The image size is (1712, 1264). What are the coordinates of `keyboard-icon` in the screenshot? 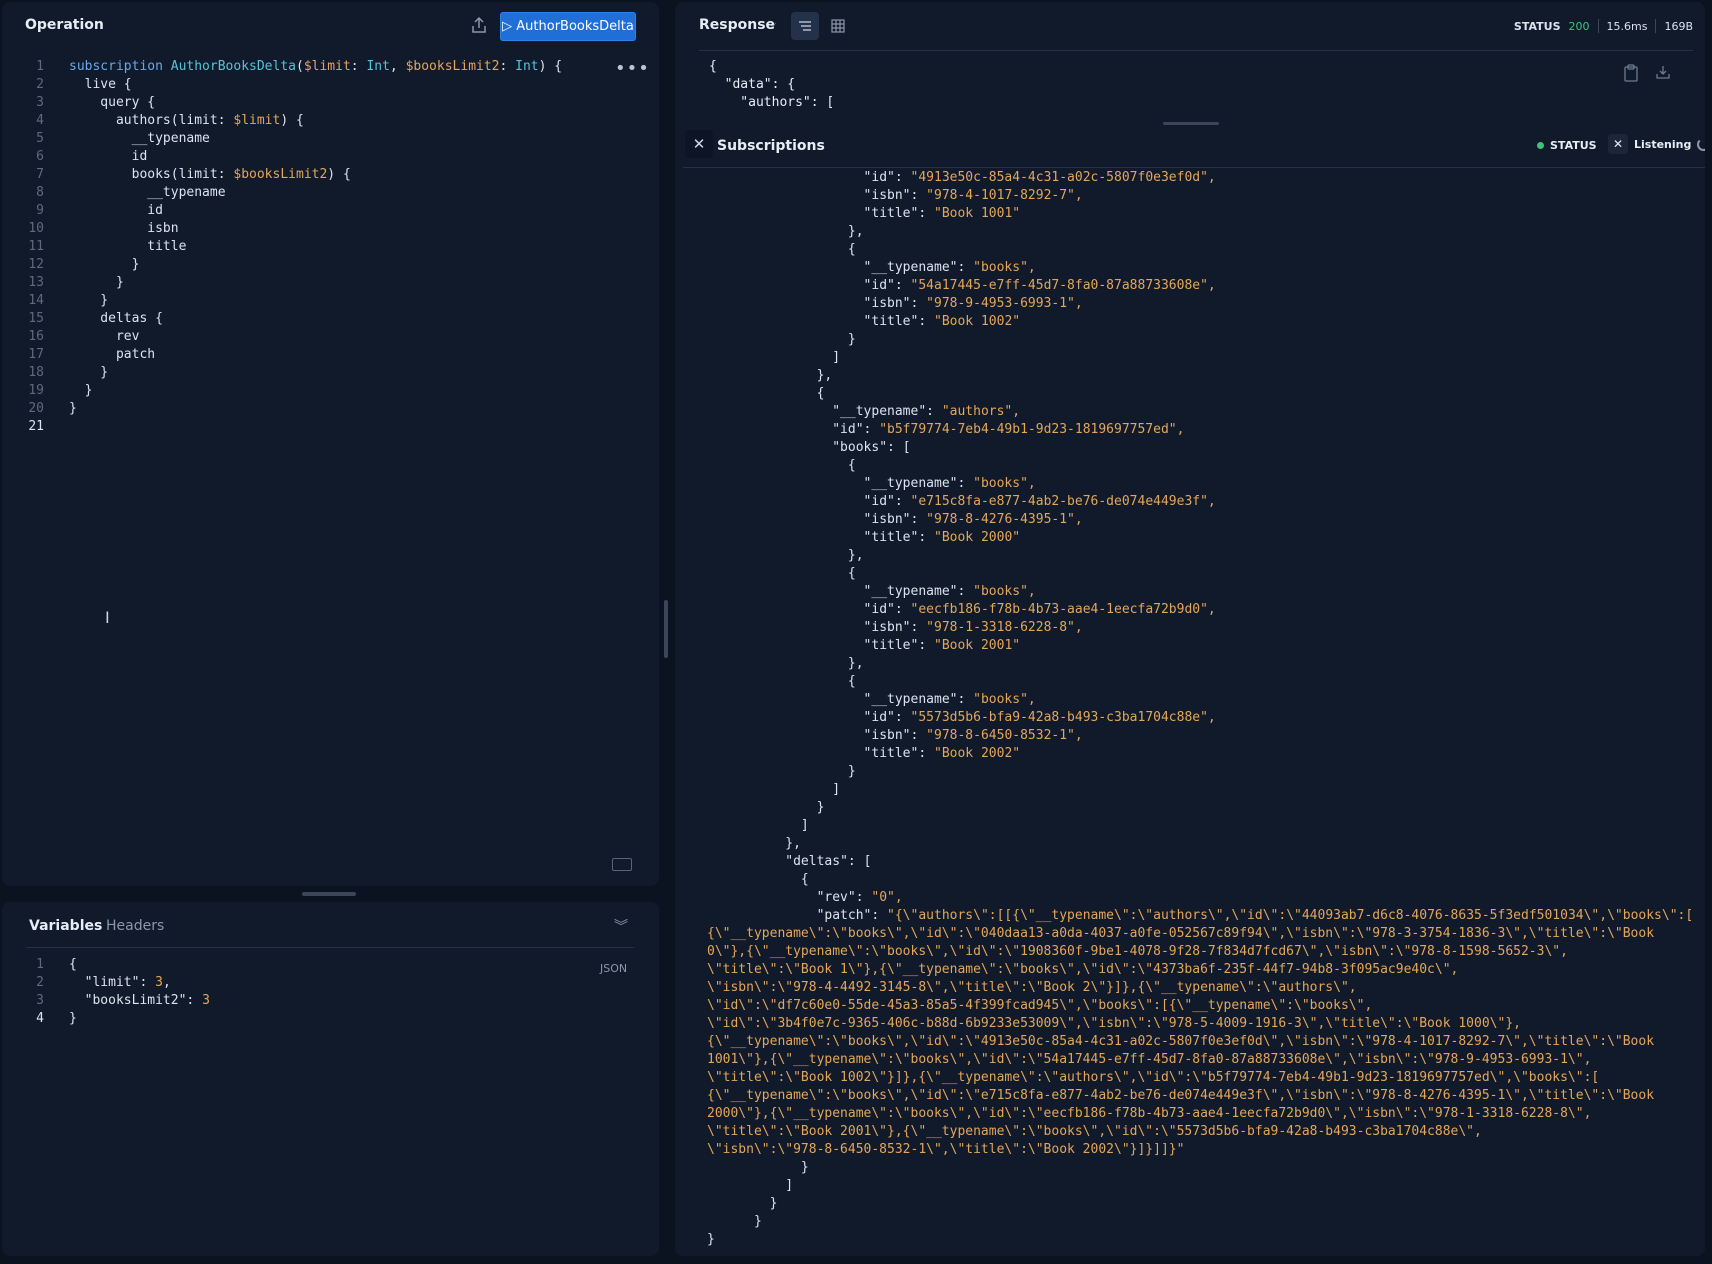 It's located at (622, 864).